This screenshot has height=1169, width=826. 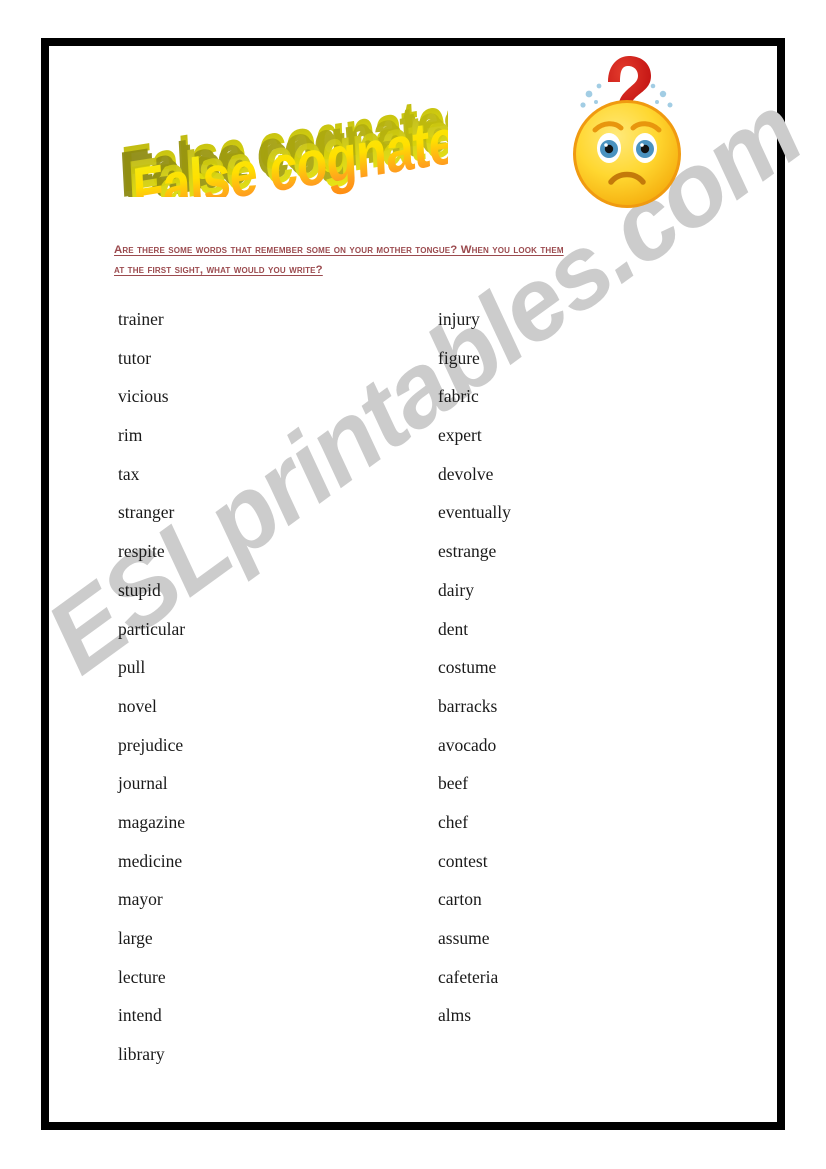 What do you see at coordinates (140, 1015) in the screenshot?
I see `word-item: intend` at bounding box center [140, 1015].